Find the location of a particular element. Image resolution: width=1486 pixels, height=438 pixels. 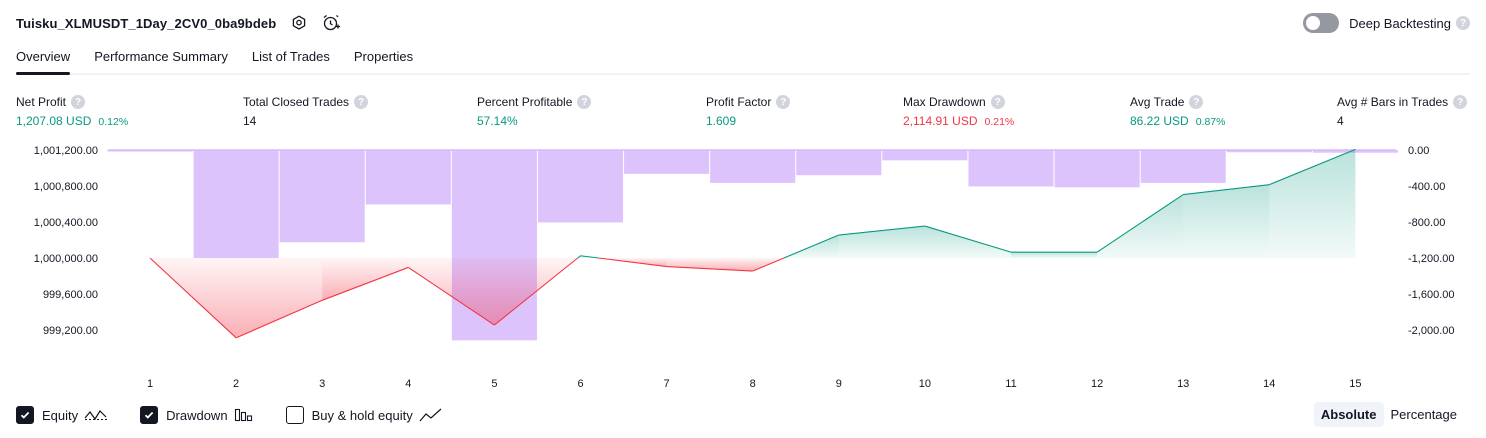

x-axis-tick: 8 is located at coordinates (753, 384).